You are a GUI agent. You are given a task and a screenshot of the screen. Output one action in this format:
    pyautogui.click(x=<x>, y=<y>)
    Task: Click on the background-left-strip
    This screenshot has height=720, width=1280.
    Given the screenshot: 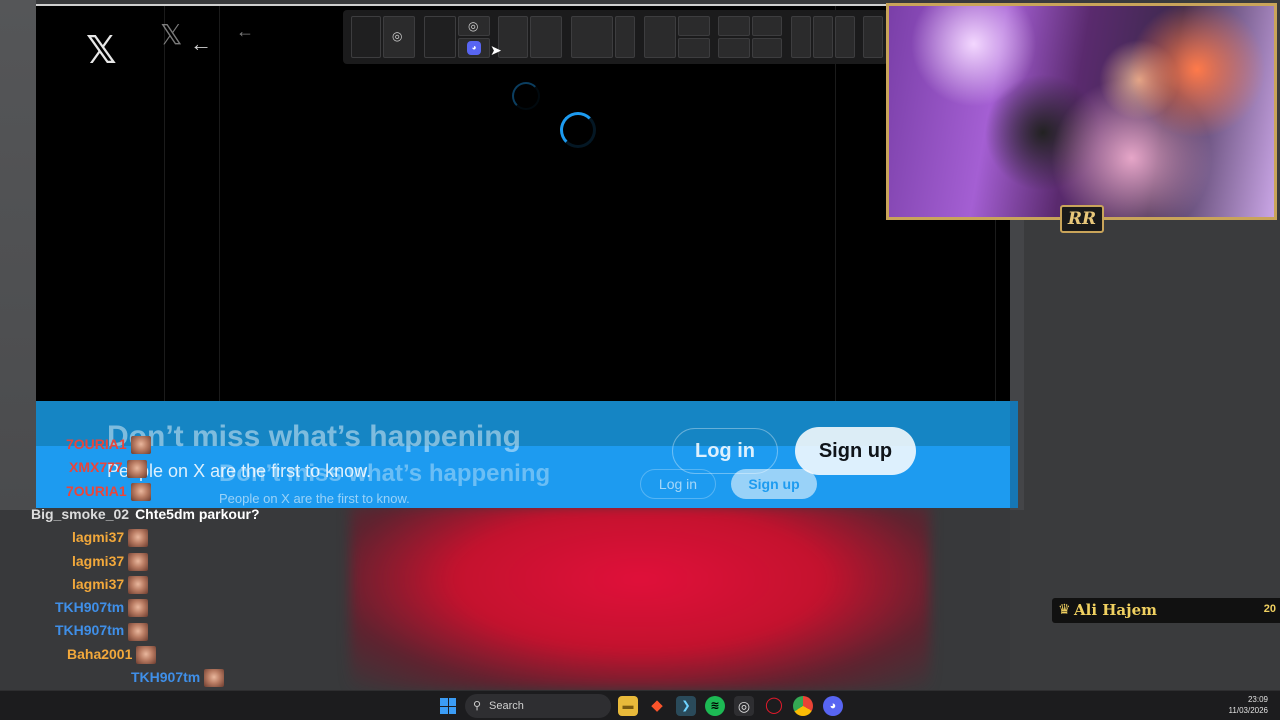 What is the action you would take?
    pyautogui.click(x=18, y=255)
    